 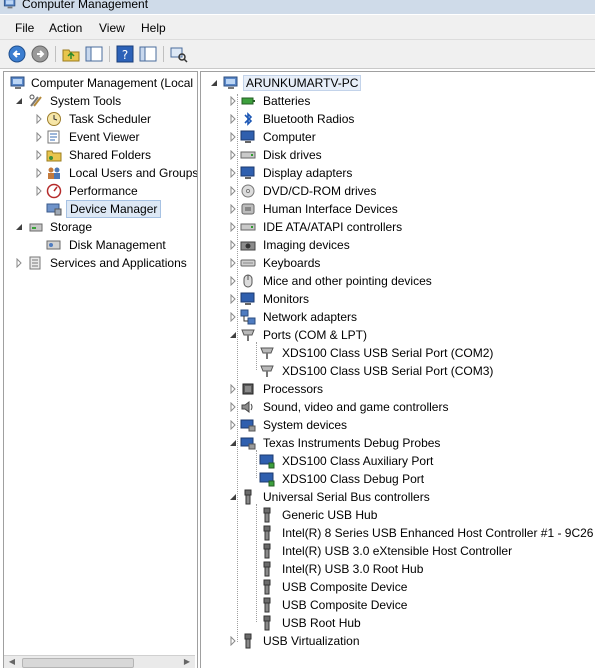 I want to click on mouse-icon, so click(x=248, y=281).